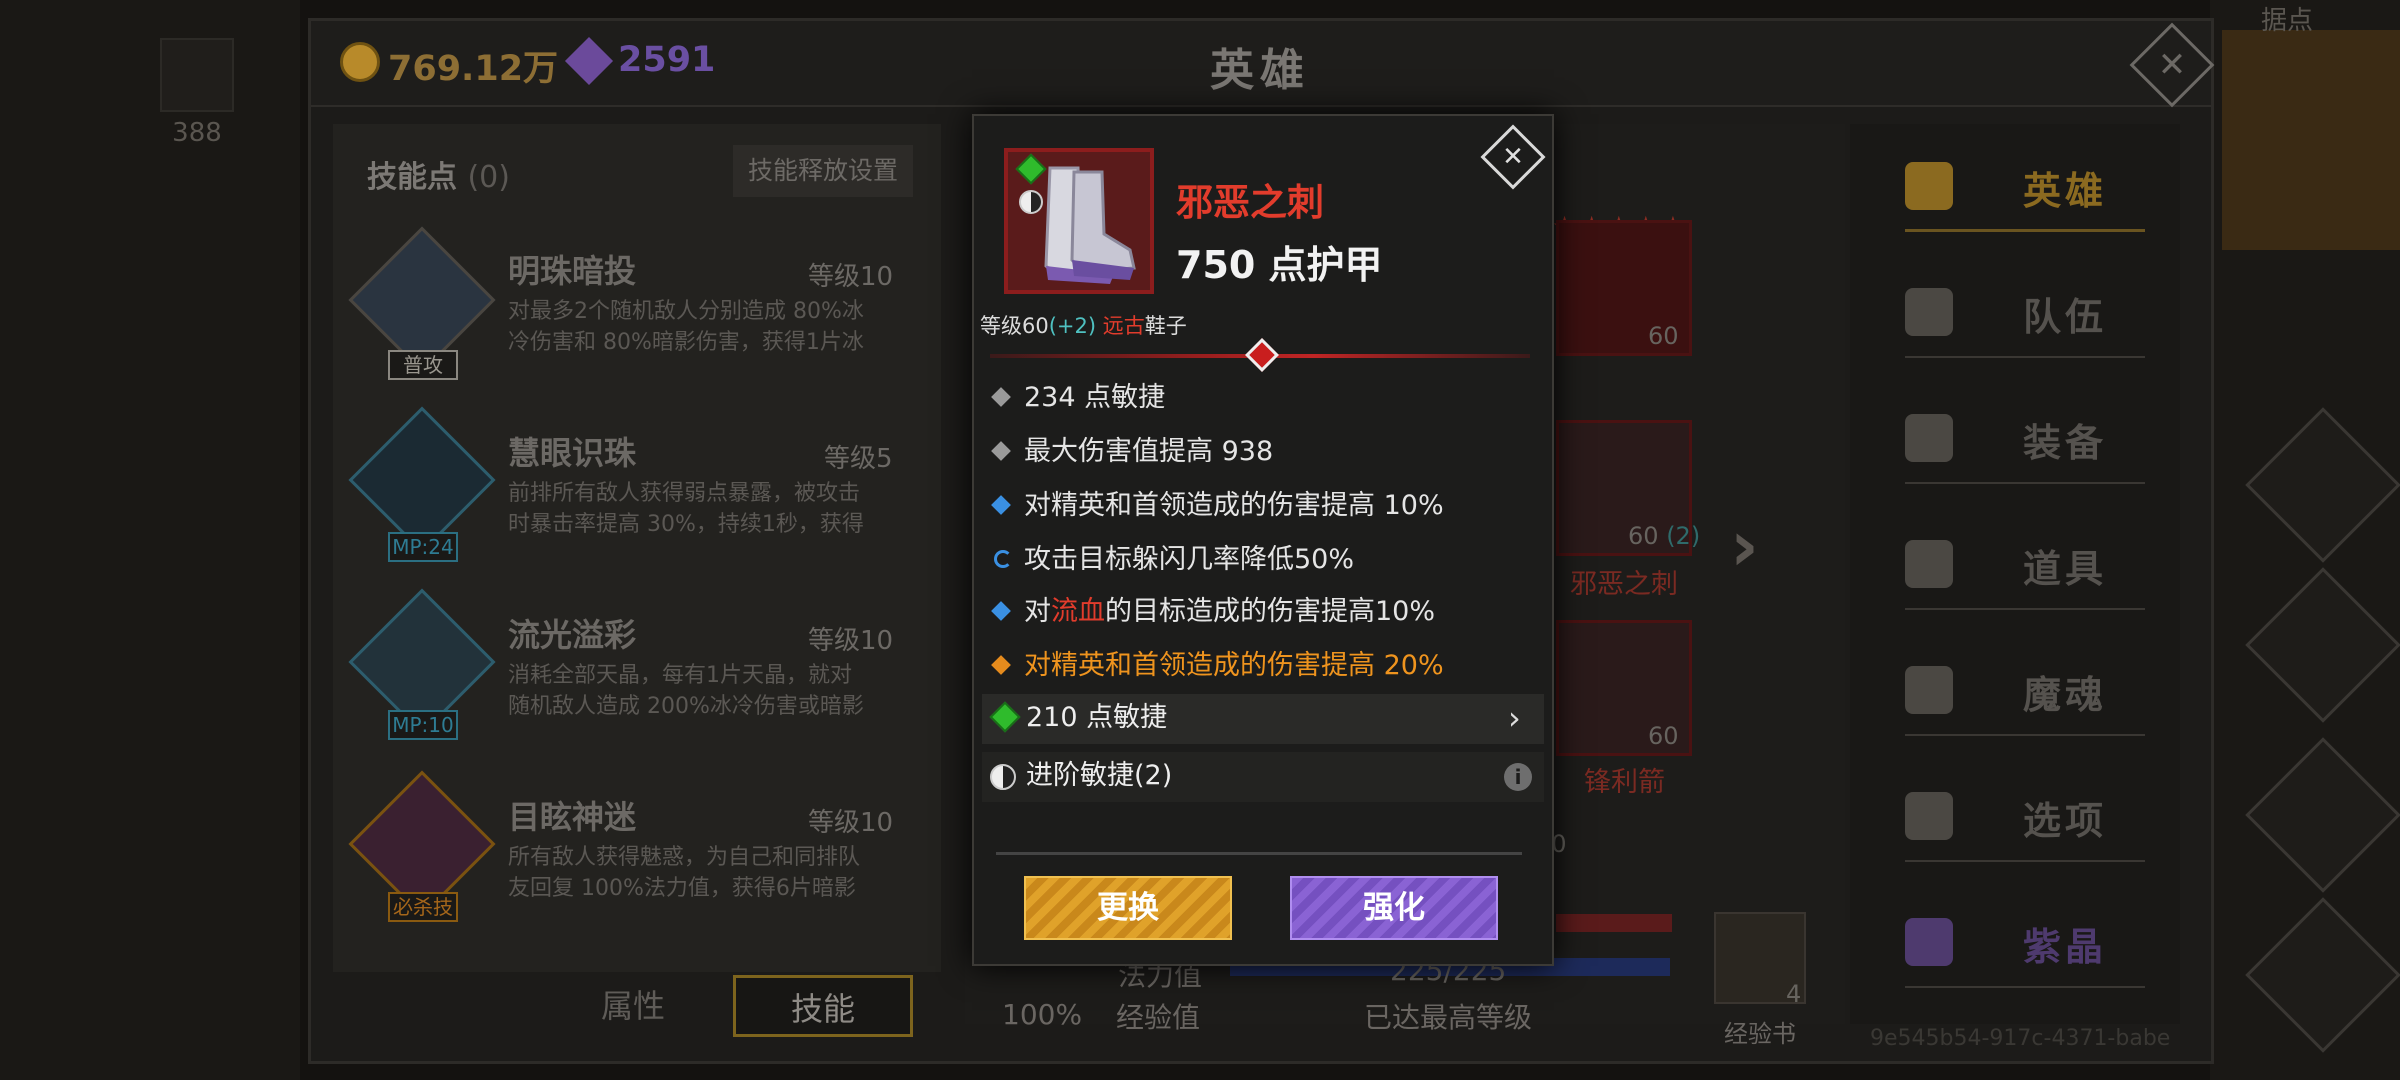 This screenshot has width=2400, height=1080. What do you see at coordinates (473, 69) in the screenshot?
I see `gold-amount: 769.12万` at bounding box center [473, 69].